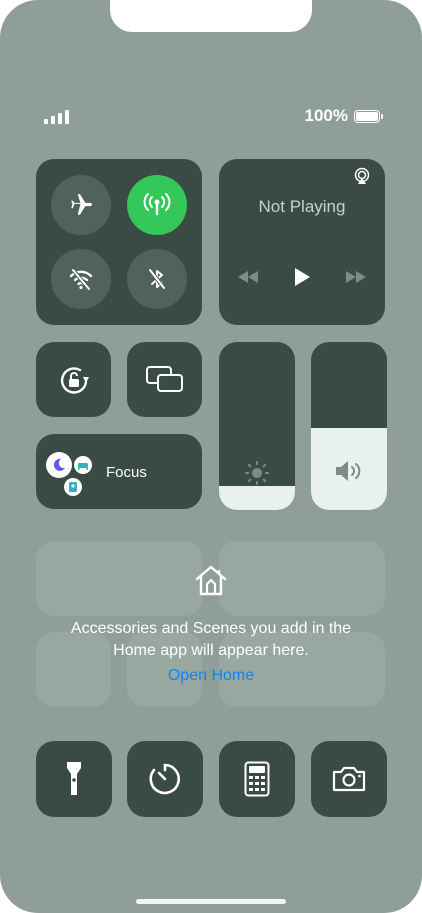  I want to click on cellular-signal-icon, so click(56, 117).